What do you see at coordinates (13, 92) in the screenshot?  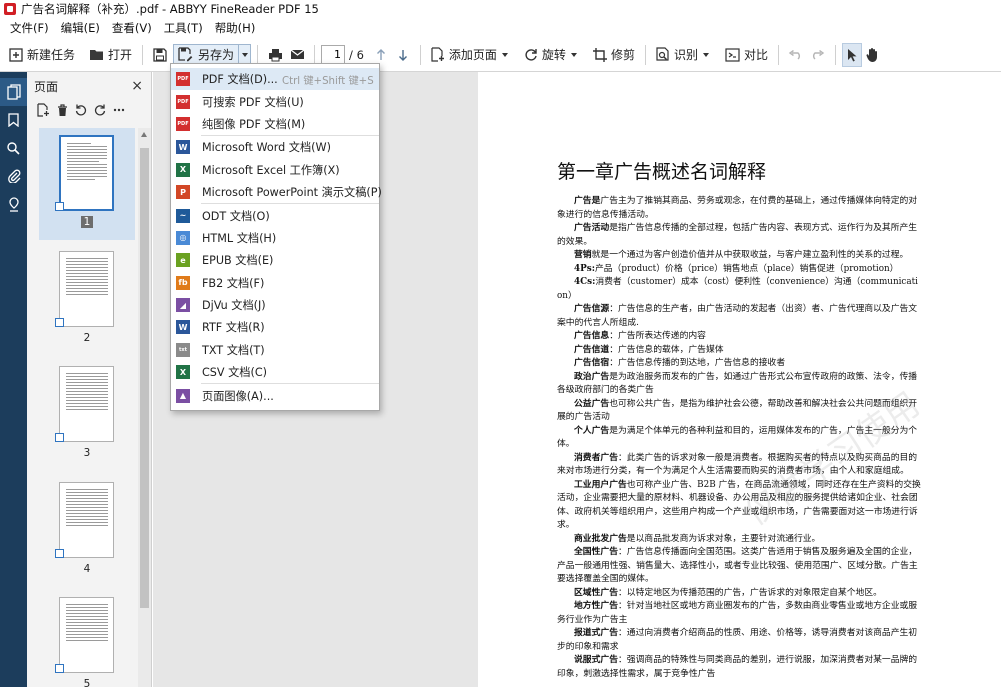 I see `pages-panel-toggle` at bounding box center [13, 92].